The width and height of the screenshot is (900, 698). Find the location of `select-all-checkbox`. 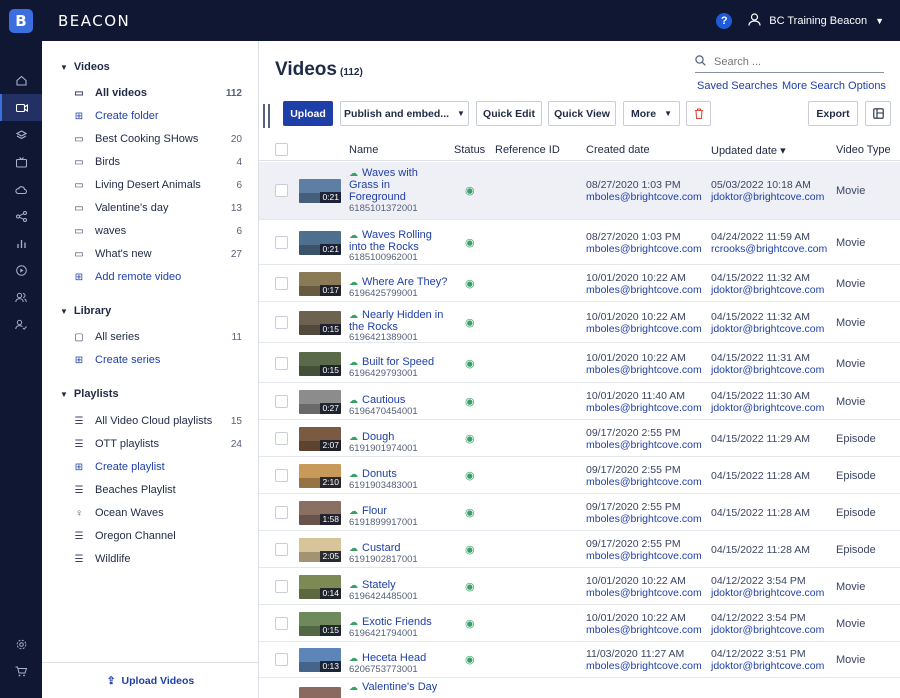

select-all-checkbox is located at coordinates (281, 149).